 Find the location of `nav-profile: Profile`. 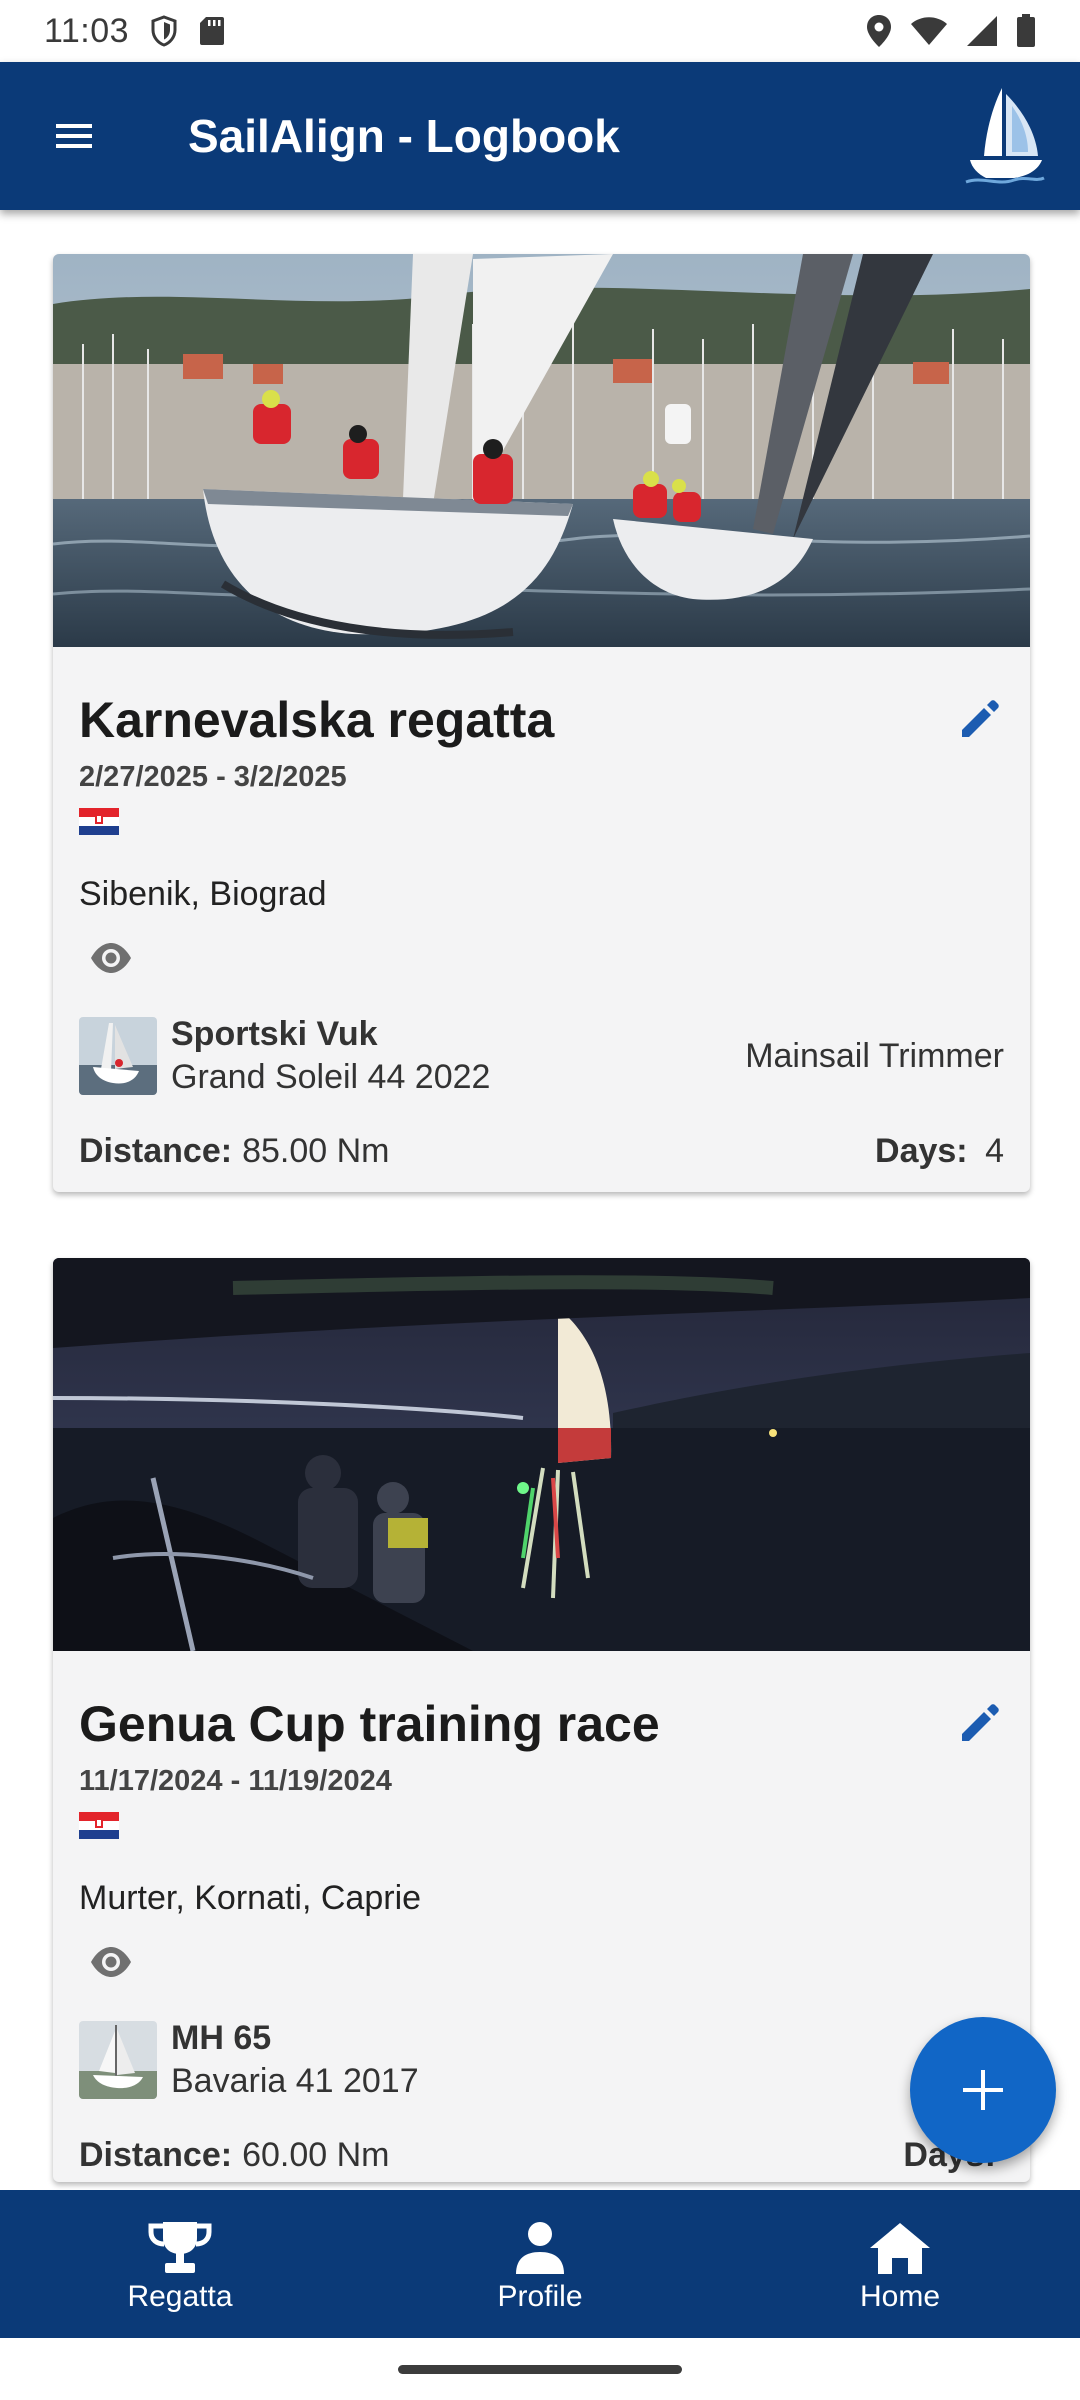

nav-profile: Profile is located at coordinates (540, 2264).